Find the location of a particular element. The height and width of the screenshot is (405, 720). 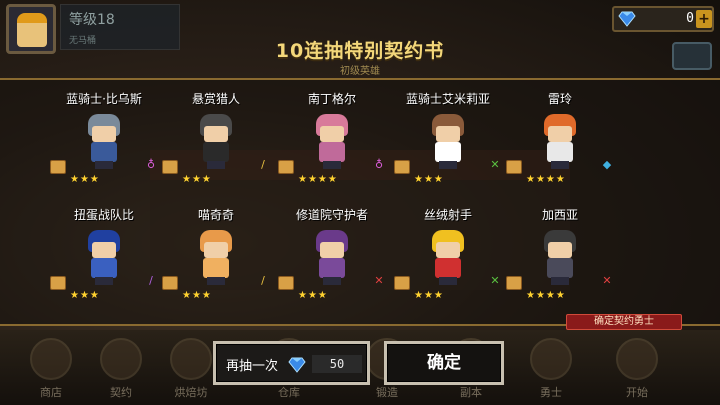

page-subtitle: 初级英雄 is located at coordinates (360, 71).